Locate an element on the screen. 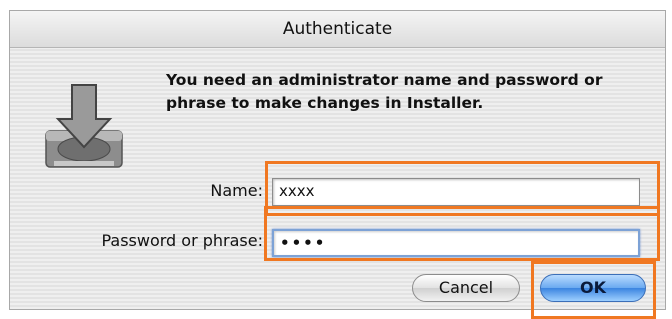  ok-button: OK is located at coordinates (593, 288).